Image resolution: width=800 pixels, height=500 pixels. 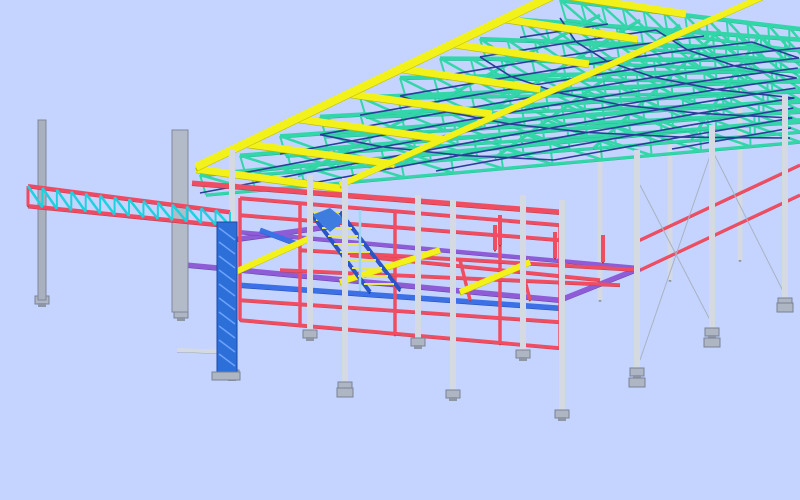 What do you see at coordinates (735, 137) in the screenshot?
I see `roof-brace` at bounding box center [735, 137].